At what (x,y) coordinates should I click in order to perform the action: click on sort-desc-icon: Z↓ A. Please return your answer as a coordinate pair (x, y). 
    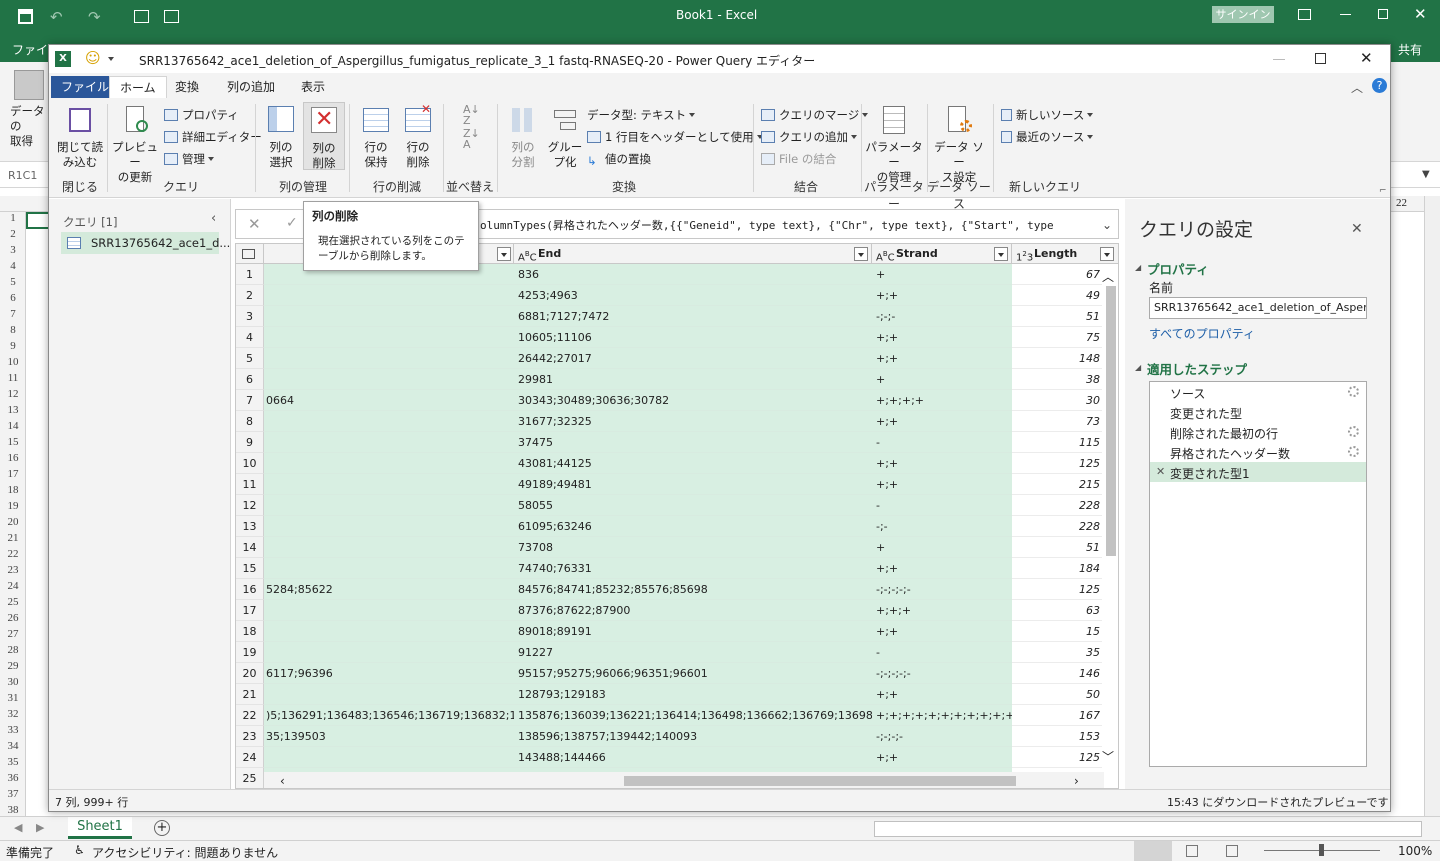
    Looking at the image, I should click on (471, 139).